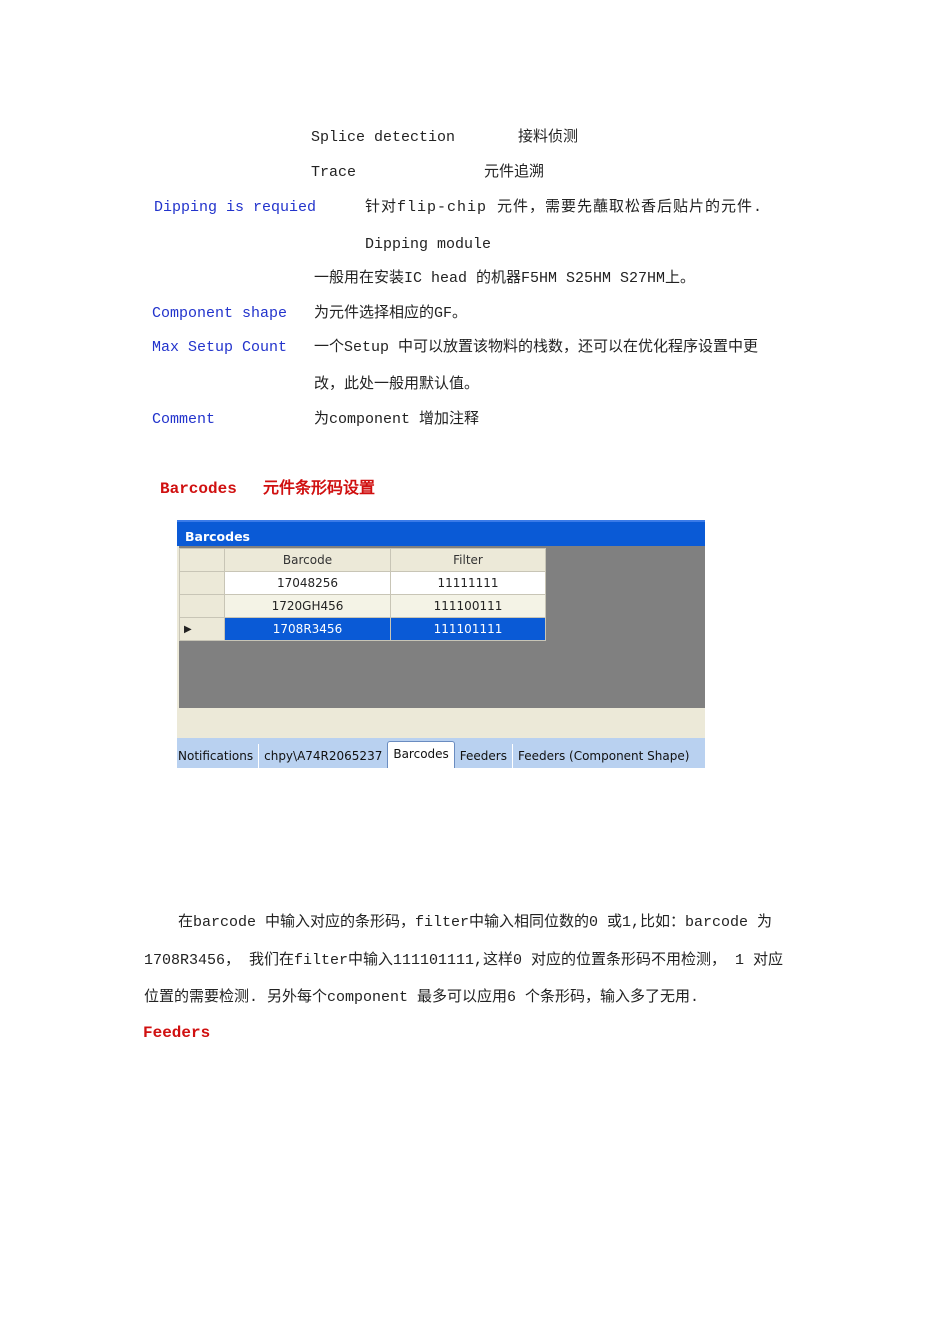  Describe the element at coordinates (468, 560) in the screenshot. I see `column-header-filter: Filter` at that location.